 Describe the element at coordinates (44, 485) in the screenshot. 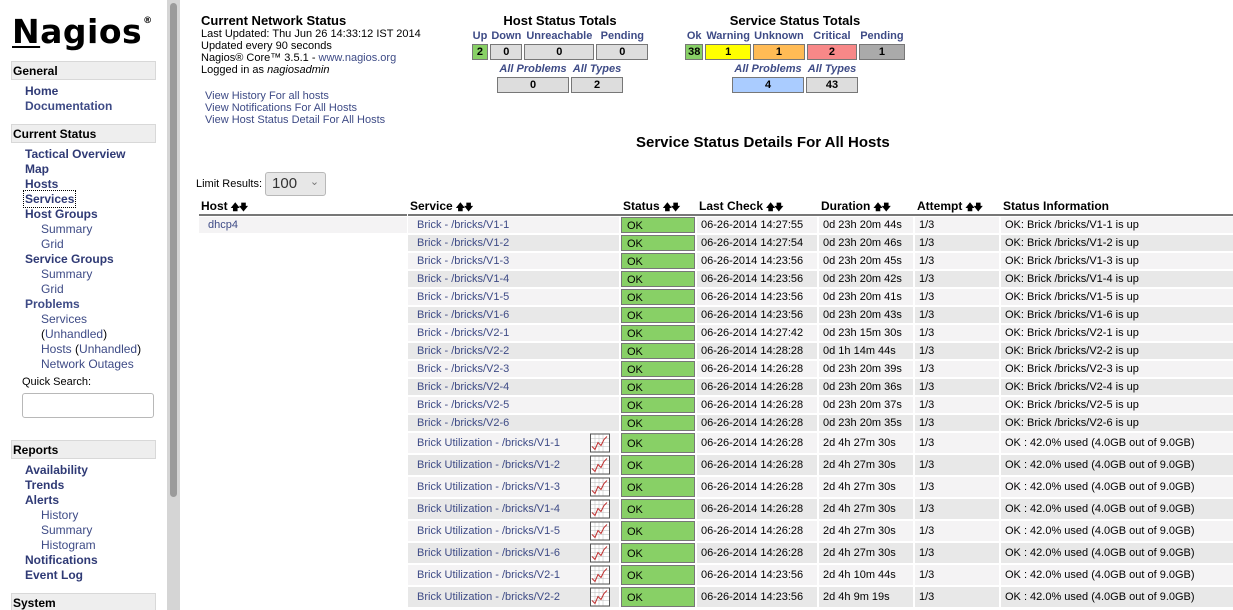

I see `nav-trends: Trends` at that location.